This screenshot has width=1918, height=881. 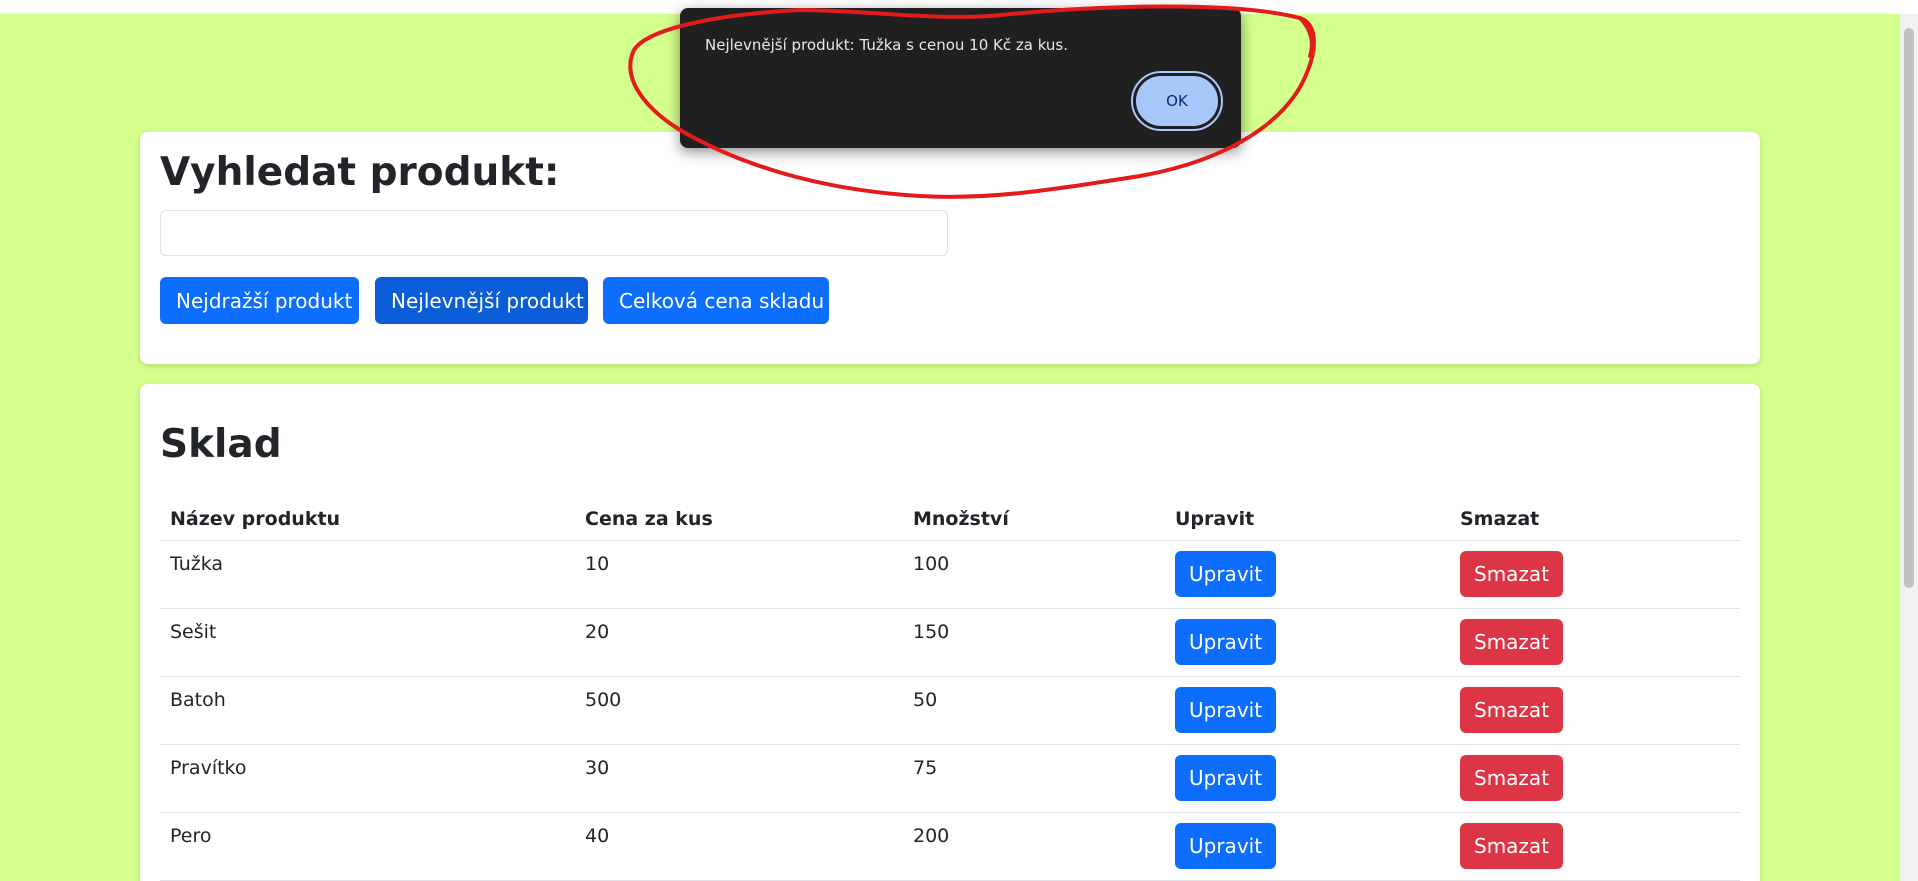 What do you see at coordinates (1034, 778) in the screenshot?
I see `quantity-cell: 75` at bounding box center [1034, 778].